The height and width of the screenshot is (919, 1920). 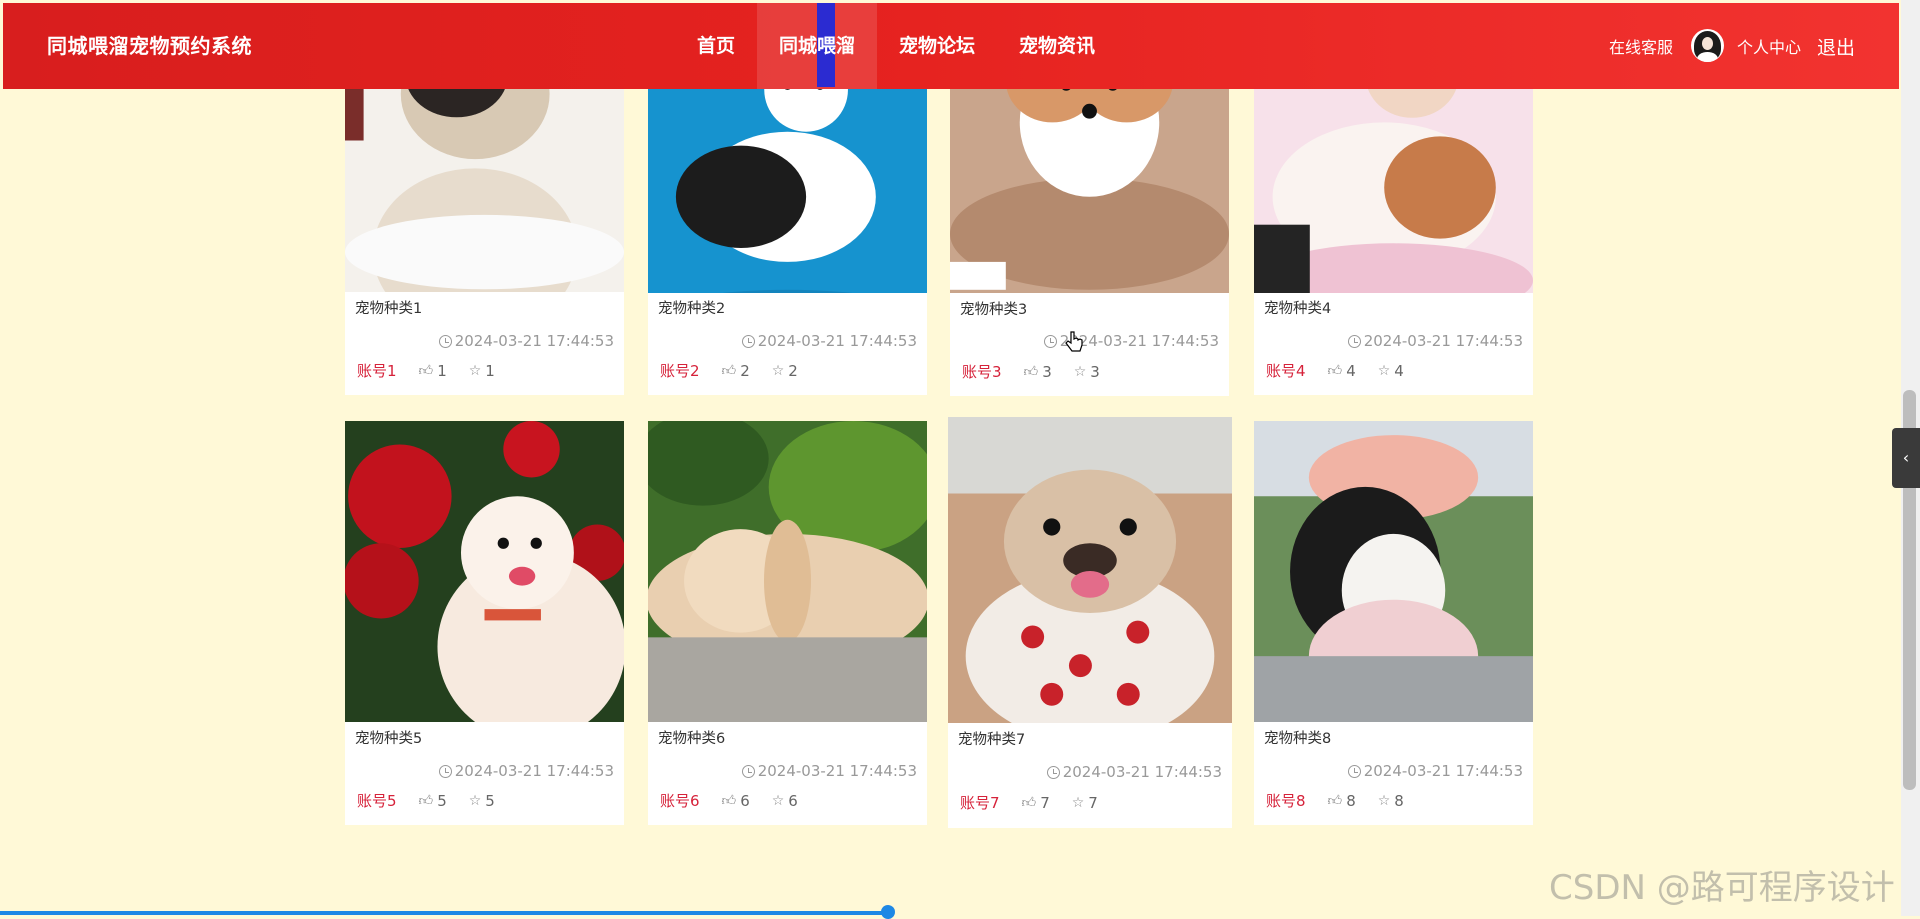 I want to click on like-count: 2, so click(x=745, y=370).